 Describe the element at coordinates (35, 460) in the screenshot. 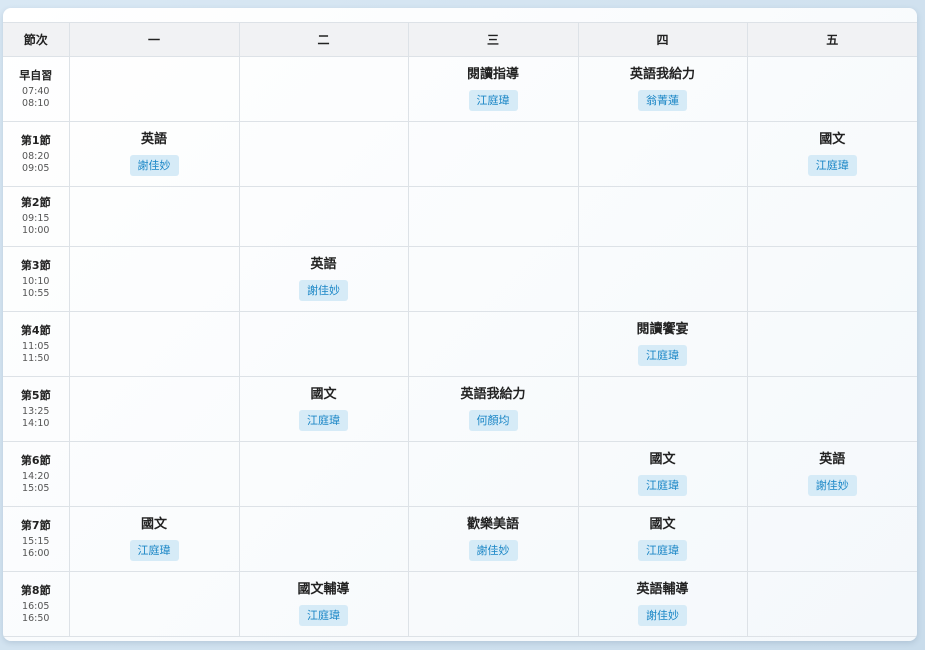

I see `period-name: 第6節` at that location.